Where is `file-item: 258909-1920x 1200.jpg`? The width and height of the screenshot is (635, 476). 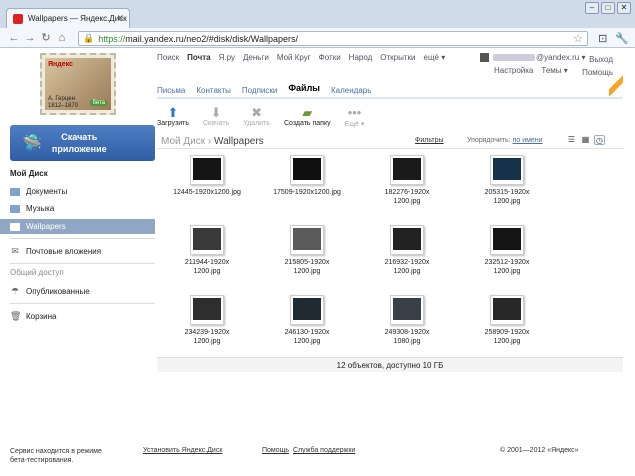 file-item: 258909-1920x 1200.jpg is located at coordinates (507, 325).